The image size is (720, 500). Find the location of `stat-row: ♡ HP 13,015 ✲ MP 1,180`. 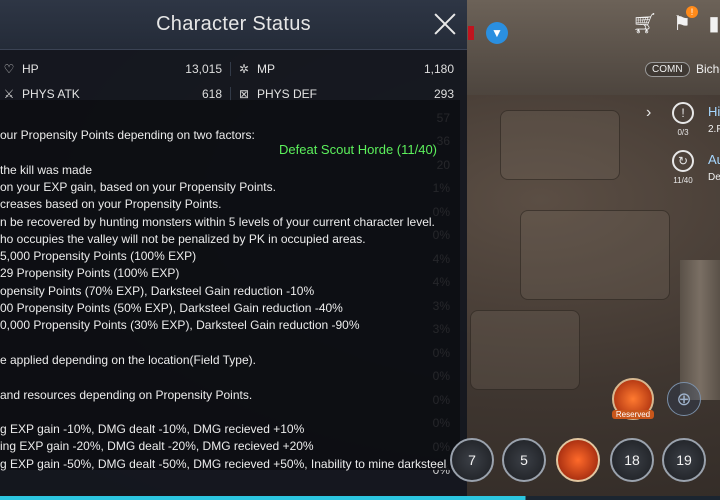

stat-row: ♡ HP 13,015 ✲ MP 1,180 is located at coordinates (231, 68).